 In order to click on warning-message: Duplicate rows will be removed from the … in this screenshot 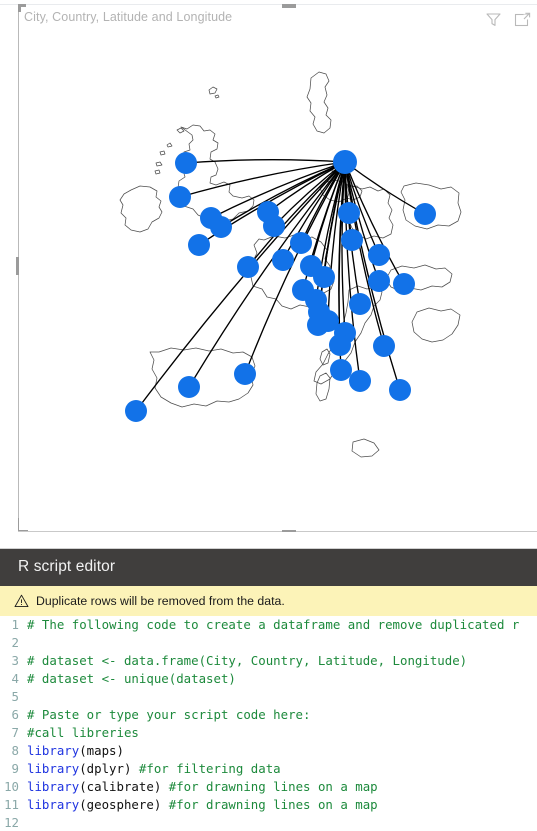, I will do `click(160, 601)`.